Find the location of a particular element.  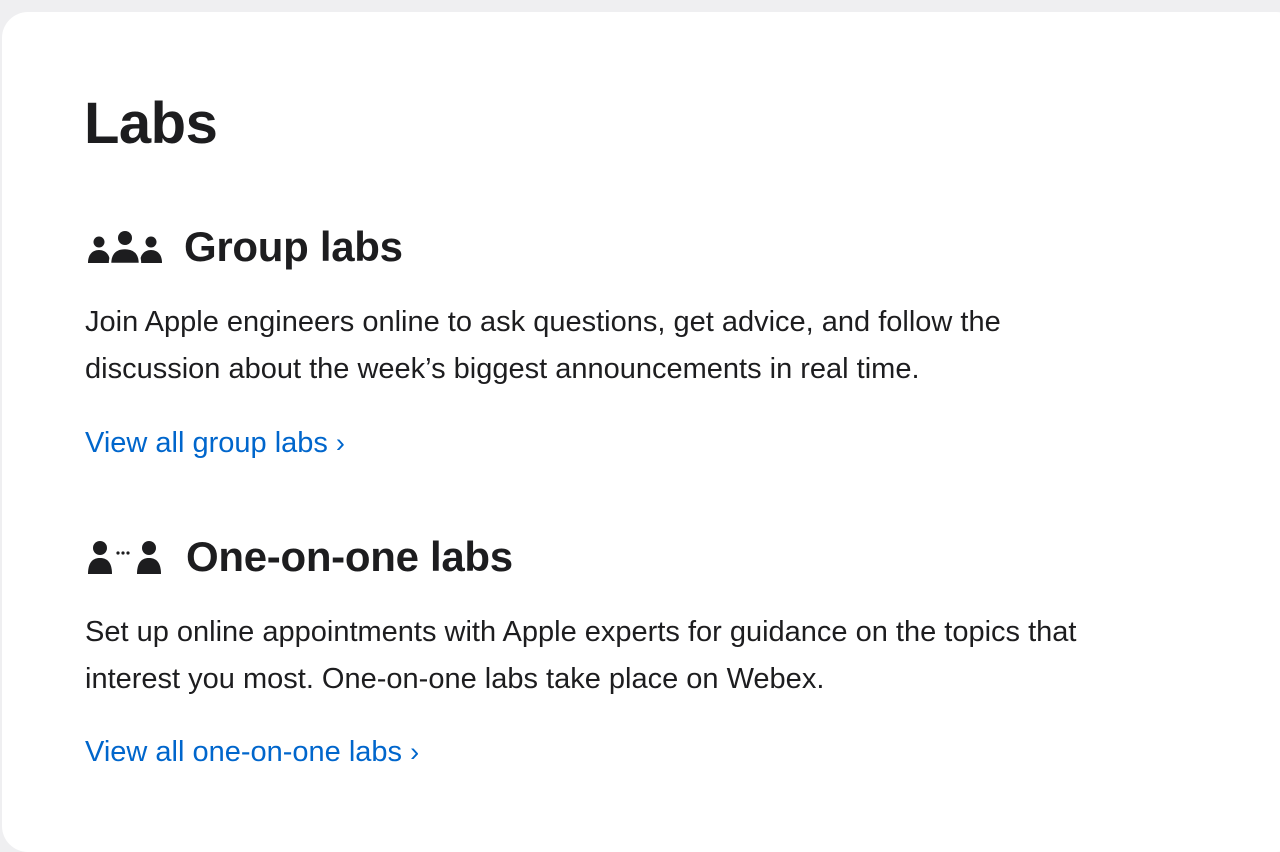

group-people-icon is located at coordinates (125, 247).